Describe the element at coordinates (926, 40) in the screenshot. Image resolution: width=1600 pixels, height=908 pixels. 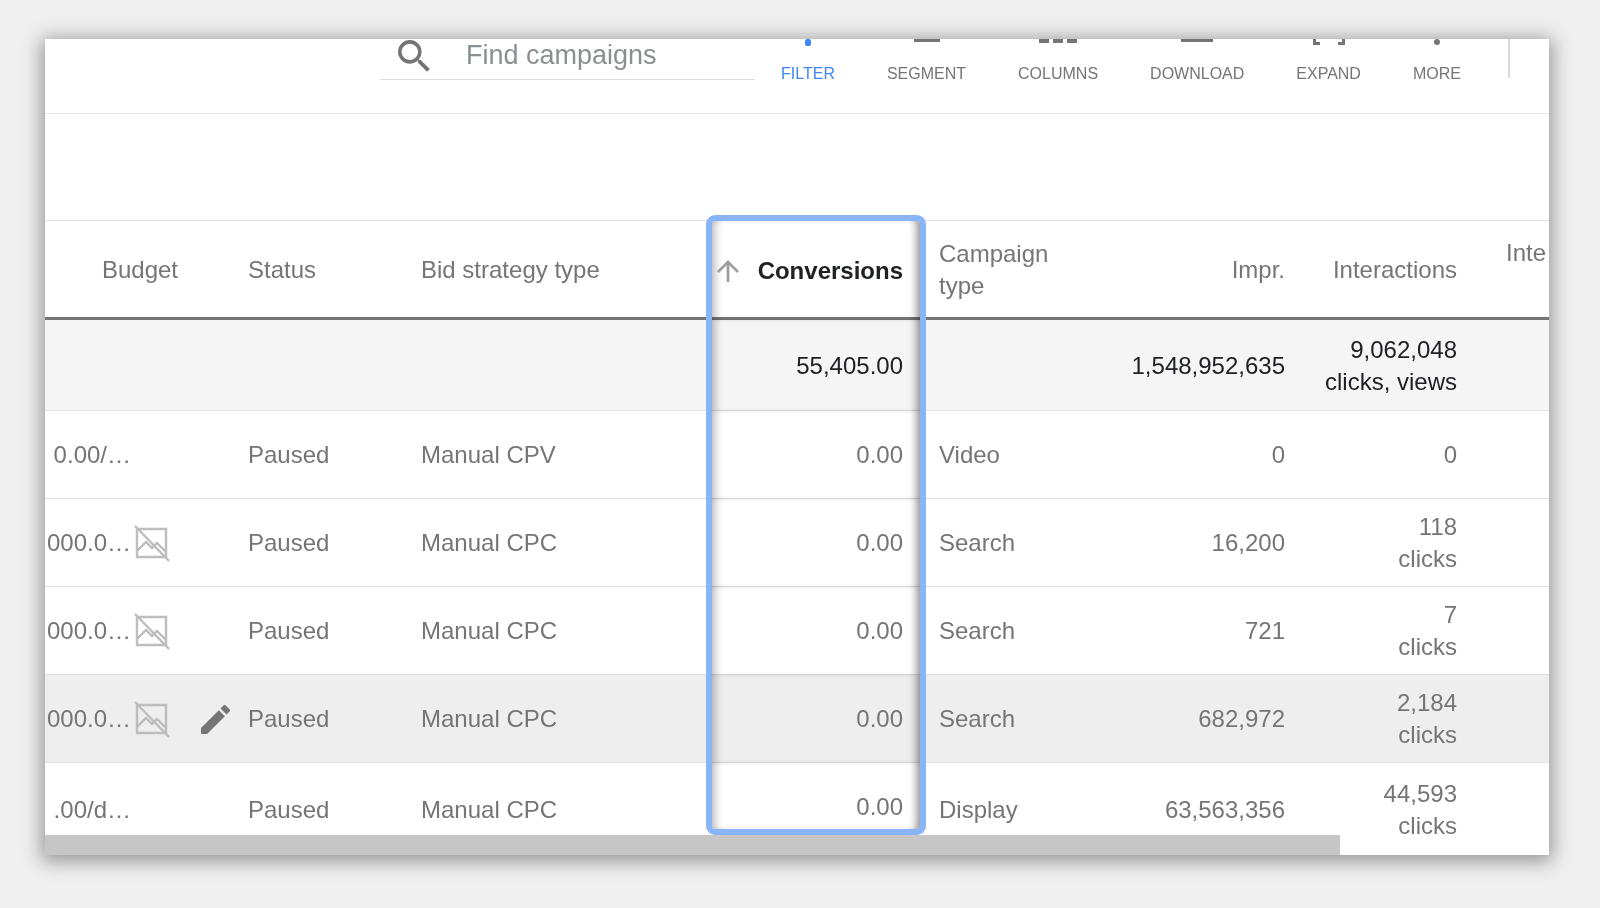
I see `segment-icon` at that location.